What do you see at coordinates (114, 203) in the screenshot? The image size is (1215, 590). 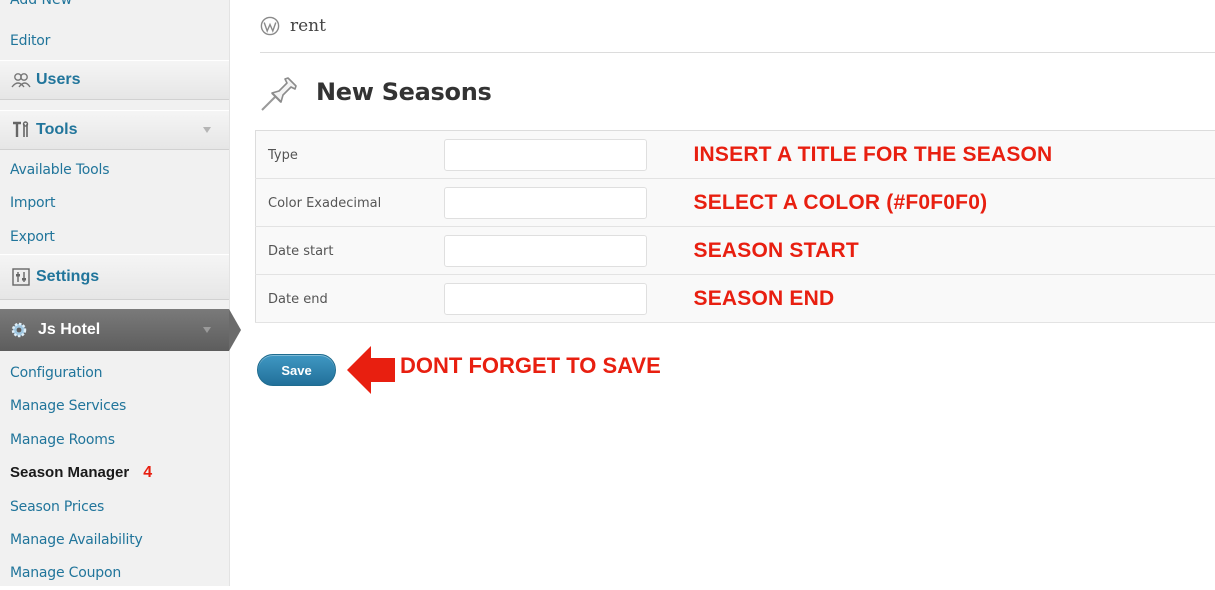 I see `sidebar-item-import: Import` at bounding box center [114, 203].